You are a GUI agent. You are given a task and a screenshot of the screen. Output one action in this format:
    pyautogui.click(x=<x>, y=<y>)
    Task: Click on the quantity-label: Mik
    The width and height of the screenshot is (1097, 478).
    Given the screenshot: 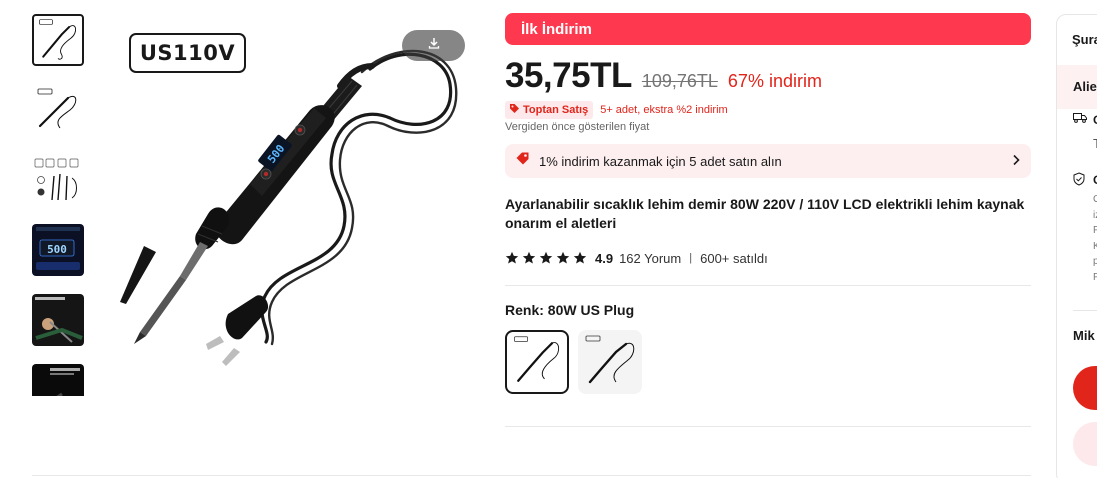 What is the action you would take?
    pyautogui.click(x=1084, y=335)
    